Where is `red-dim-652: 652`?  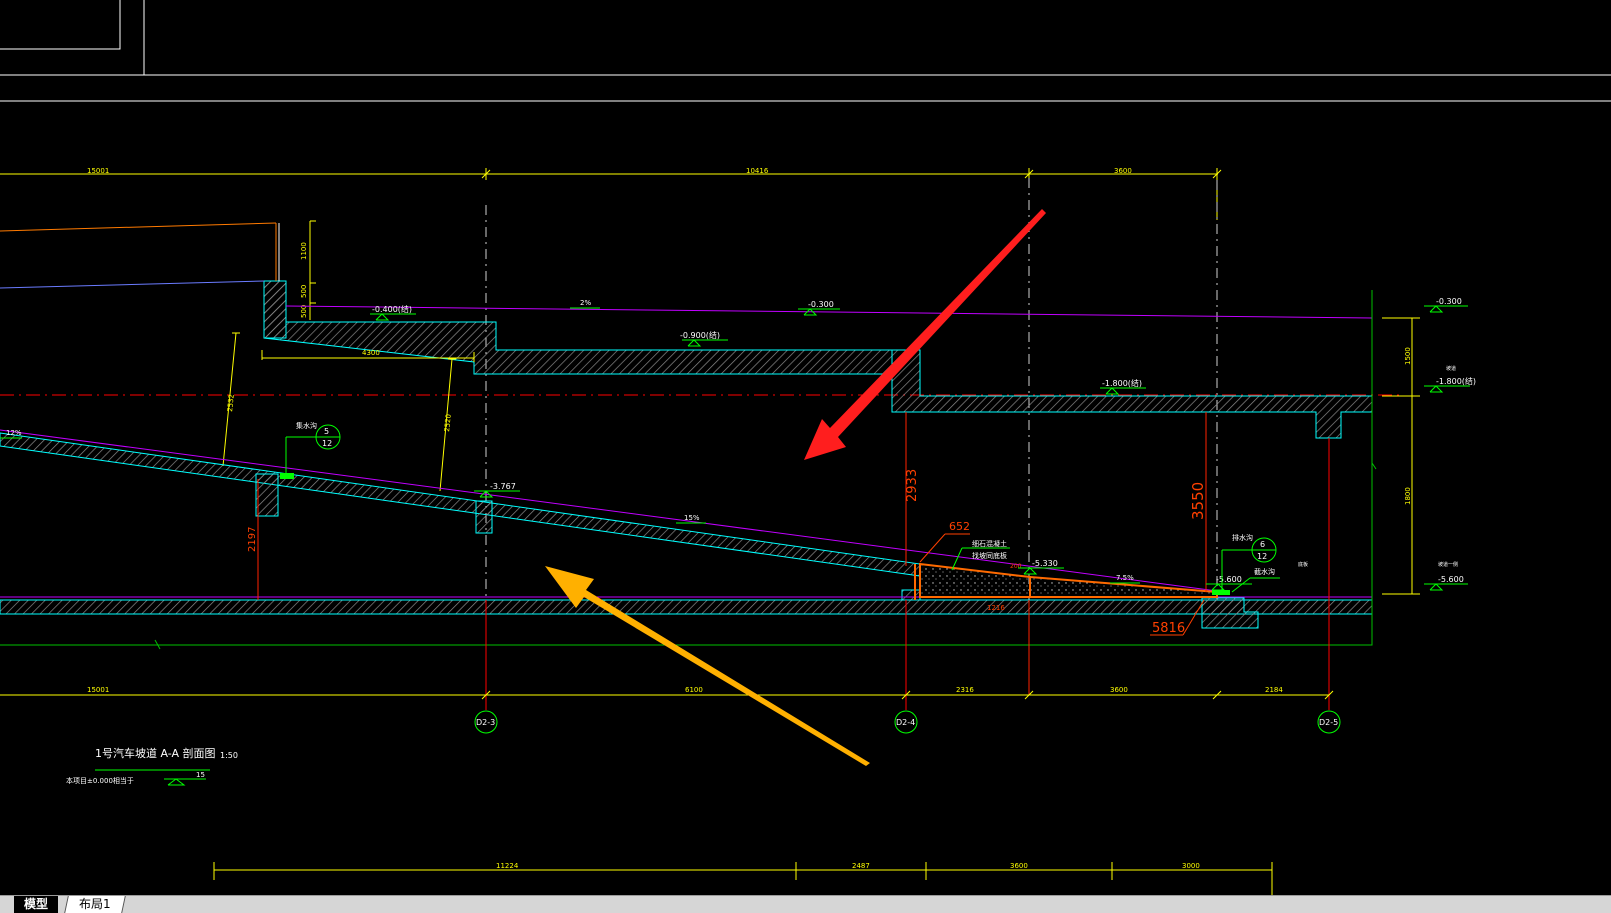
red-dim-652: 652 is located at coordinates (959, 526).